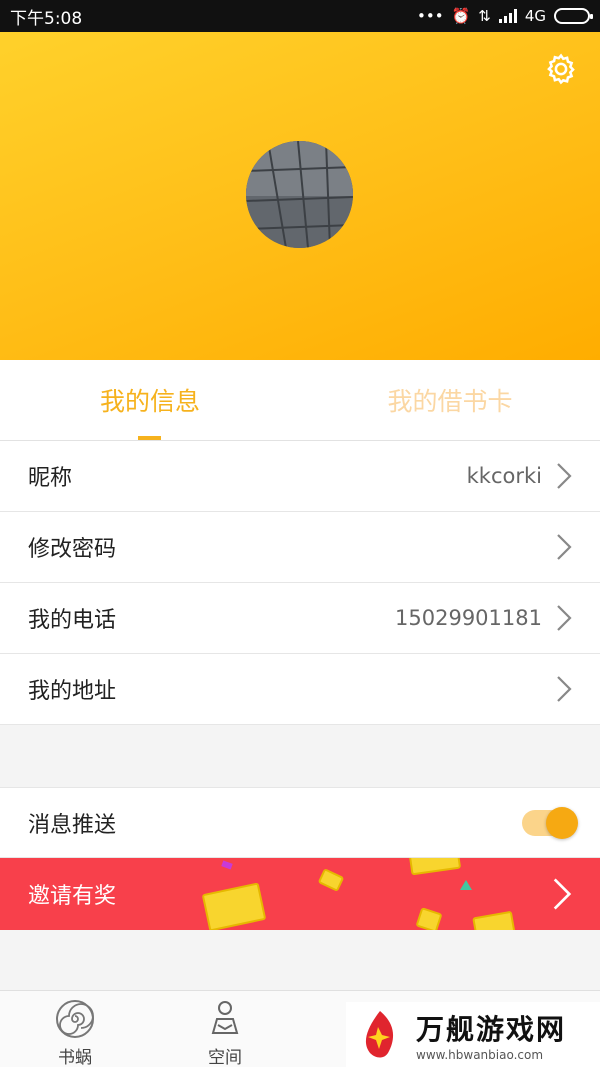 The width and height of the screenshot is (600, 1067). I want to click on phone-label: 我的电话, so click(72, 620).